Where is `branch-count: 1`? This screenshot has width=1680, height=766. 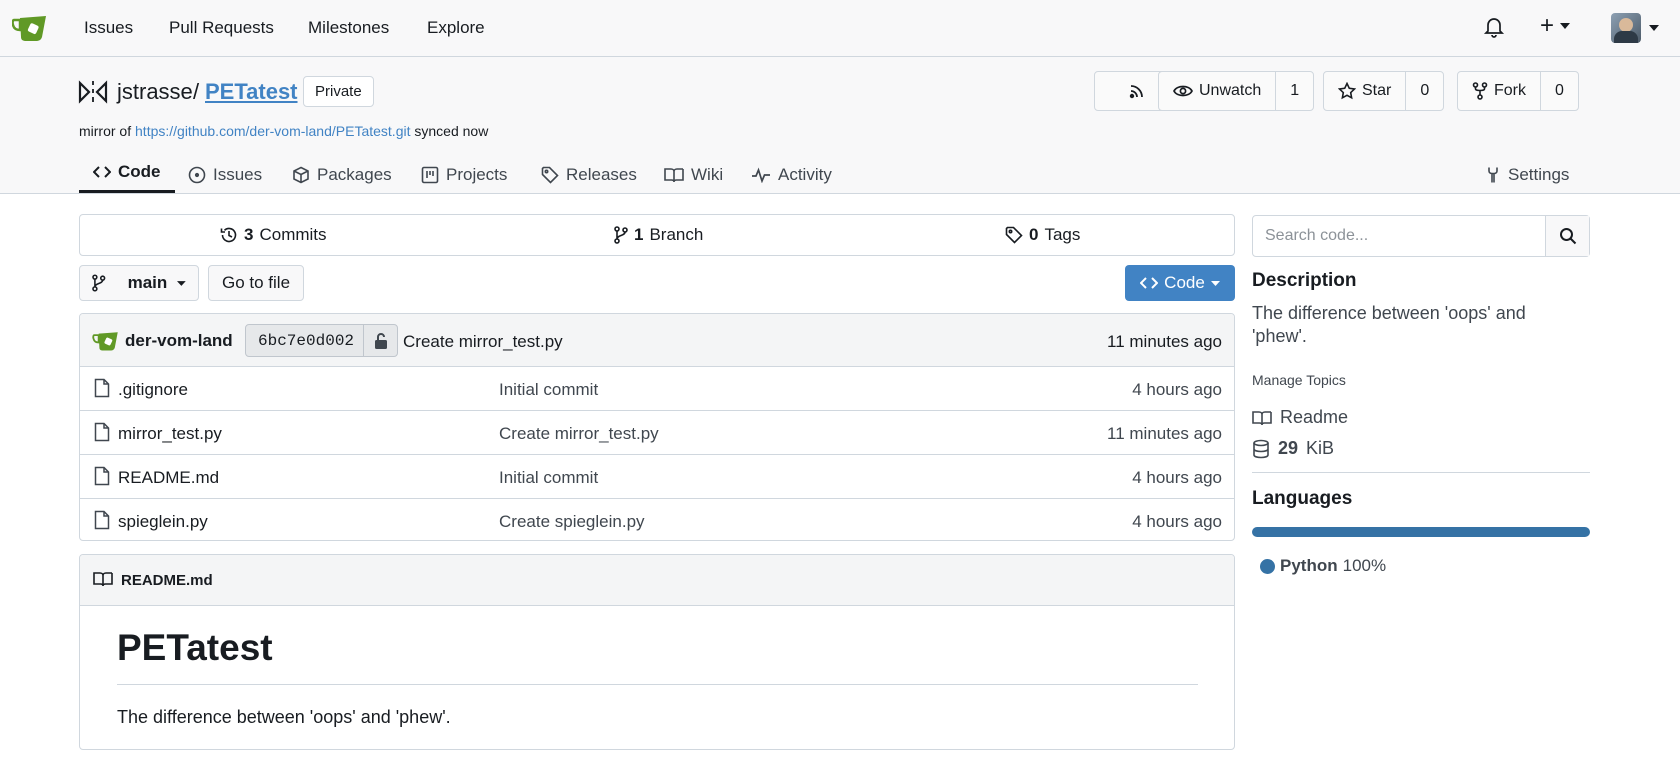 branch-count: 1 is located at coordinates (639, 234).